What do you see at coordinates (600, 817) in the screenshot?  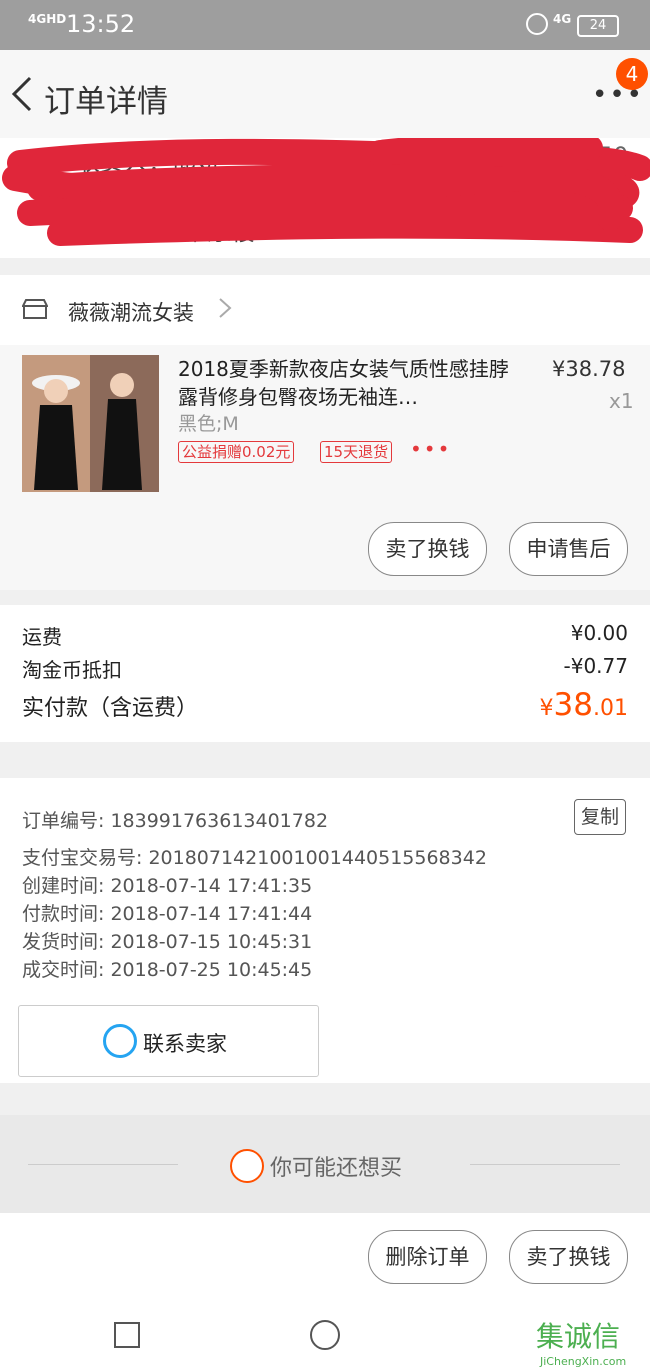 I see `copy-button: 复制` at bounding box center [600, 817].